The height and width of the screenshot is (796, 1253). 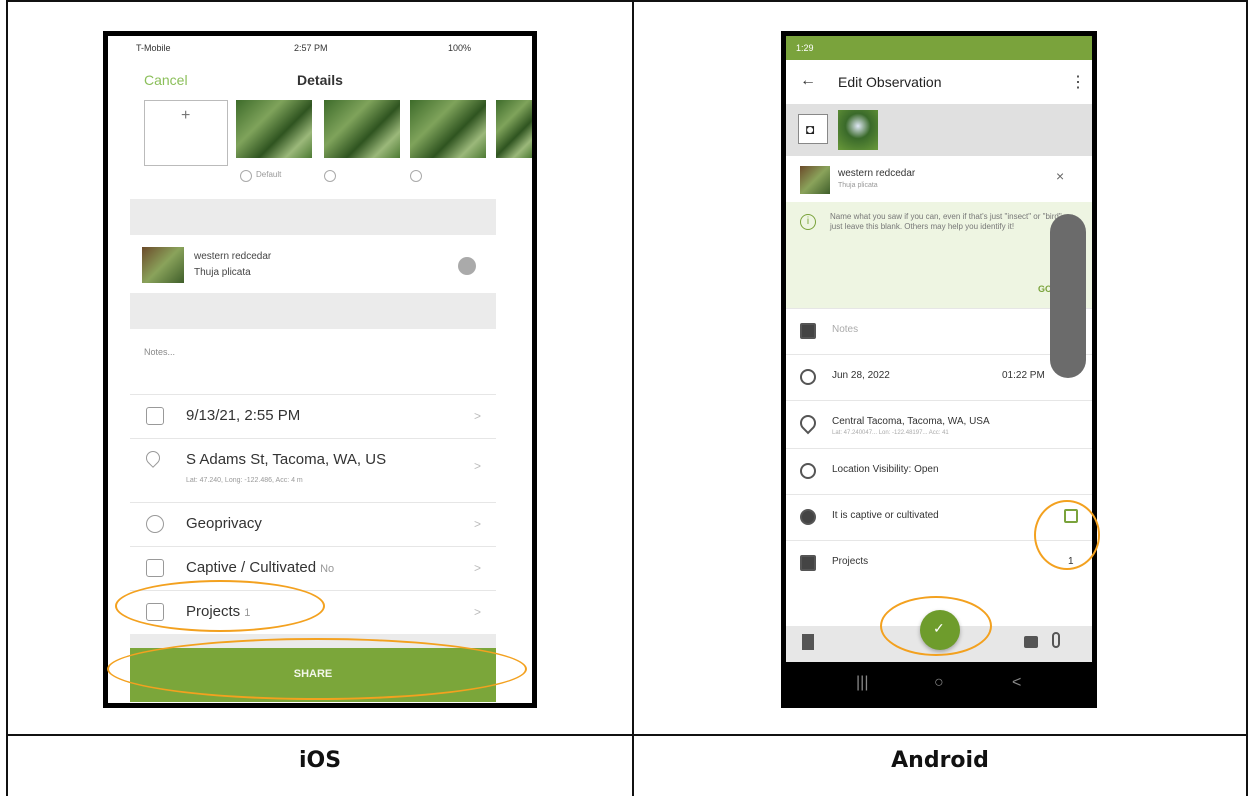 I want to click on clock-icon, so click(x=808, y=377).